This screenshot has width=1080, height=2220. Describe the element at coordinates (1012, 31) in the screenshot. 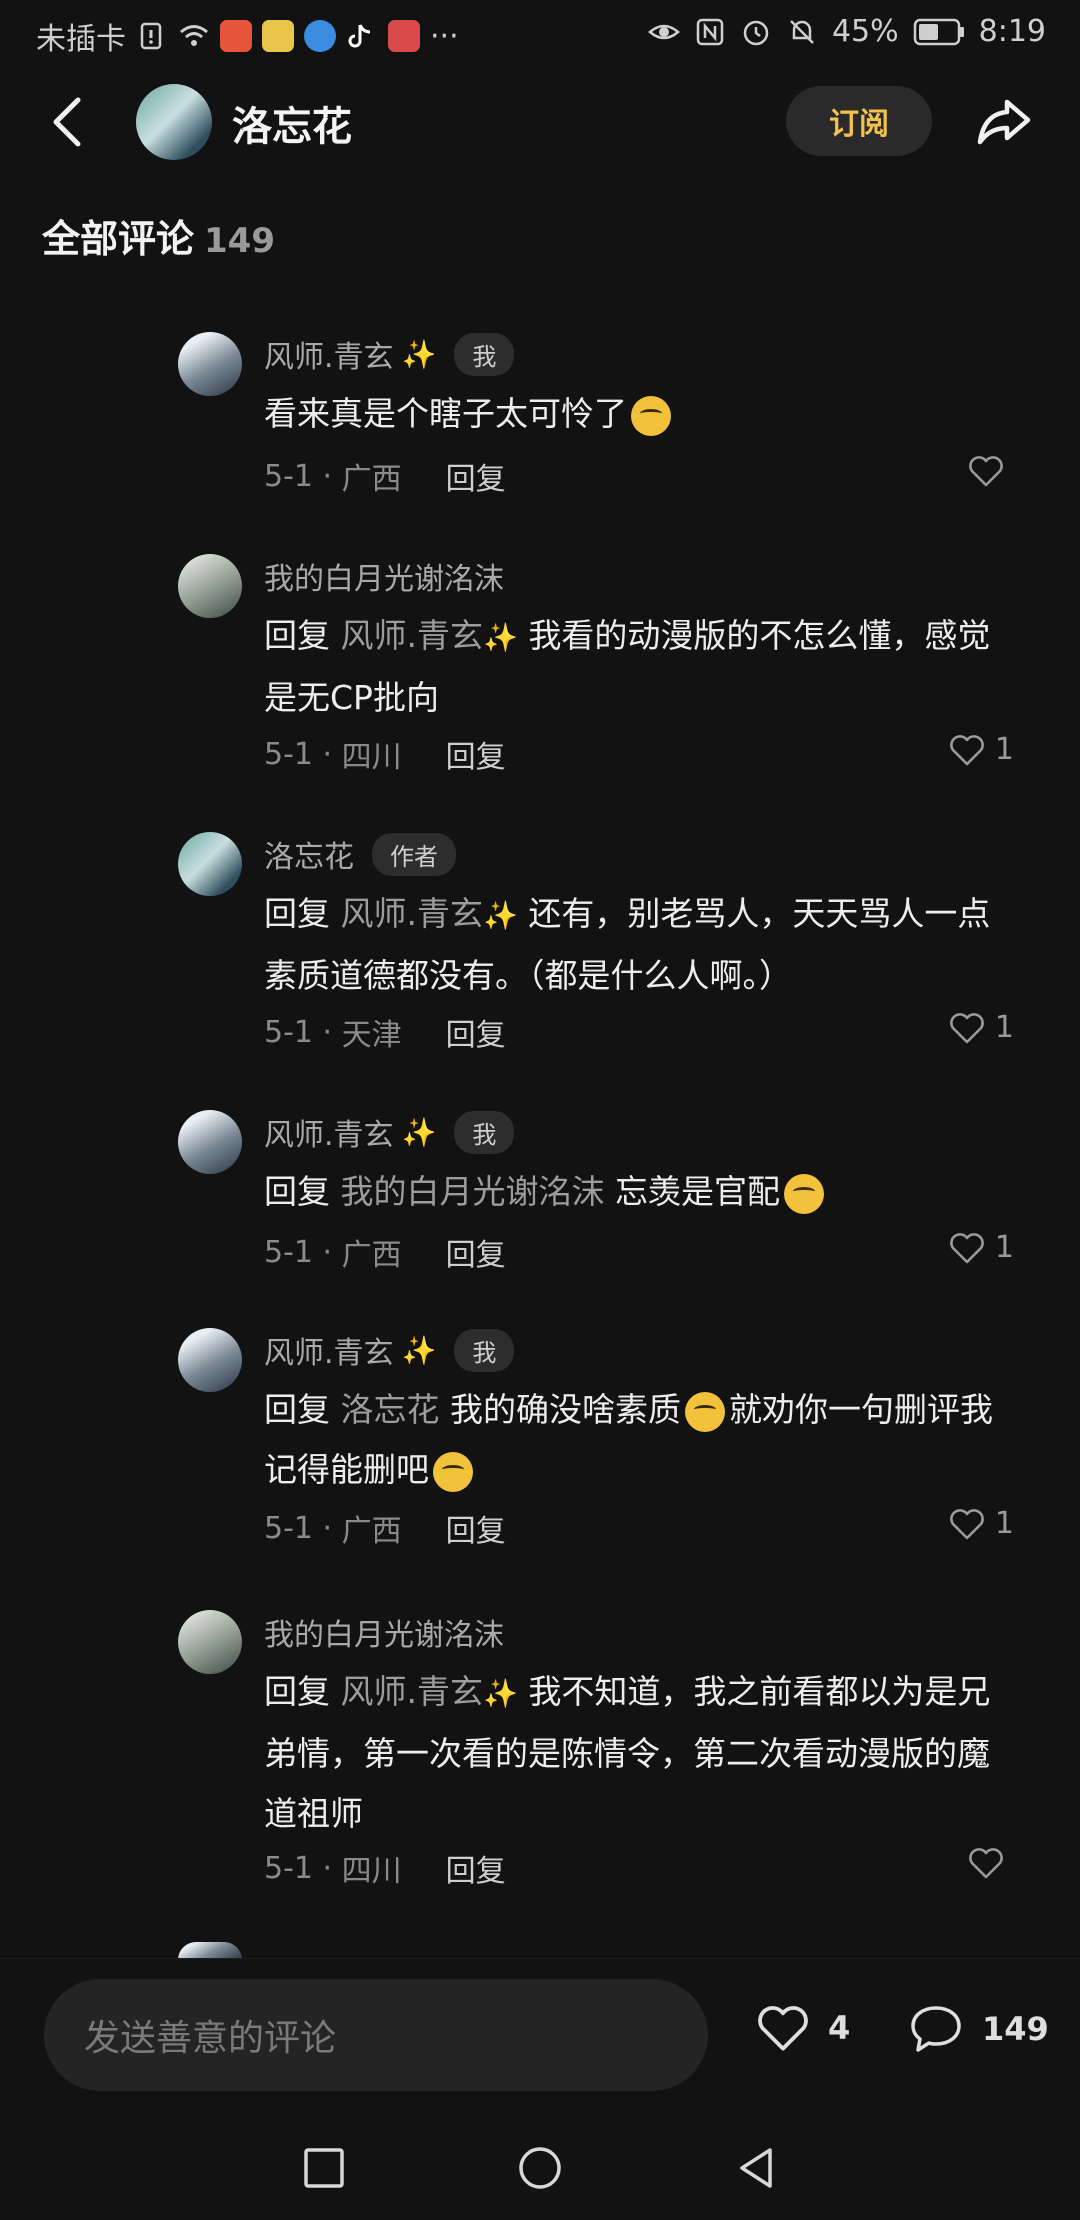

I see `clock-time: 8:19` at that location.